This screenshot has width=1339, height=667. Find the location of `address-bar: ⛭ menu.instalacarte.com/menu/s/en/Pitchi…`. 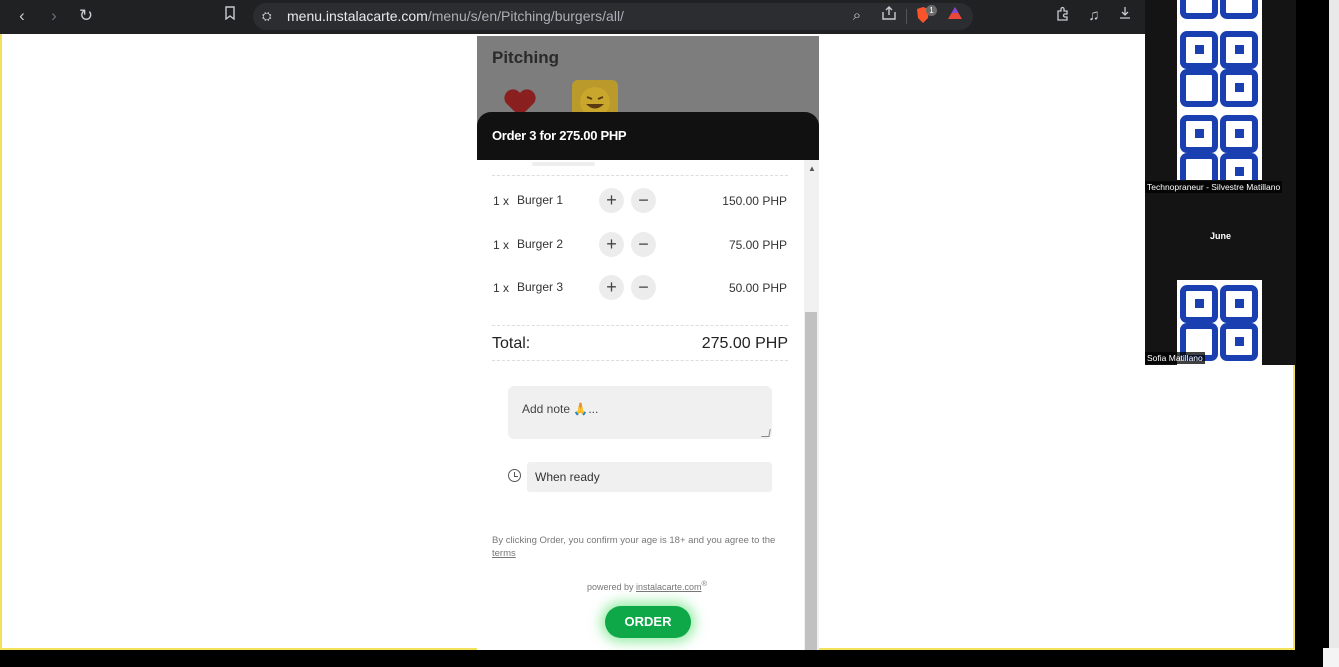

address-bar: ⛭ menu.instalacarte.com/menu/s/en/Pitchi… is located at coordinates (613, 16).